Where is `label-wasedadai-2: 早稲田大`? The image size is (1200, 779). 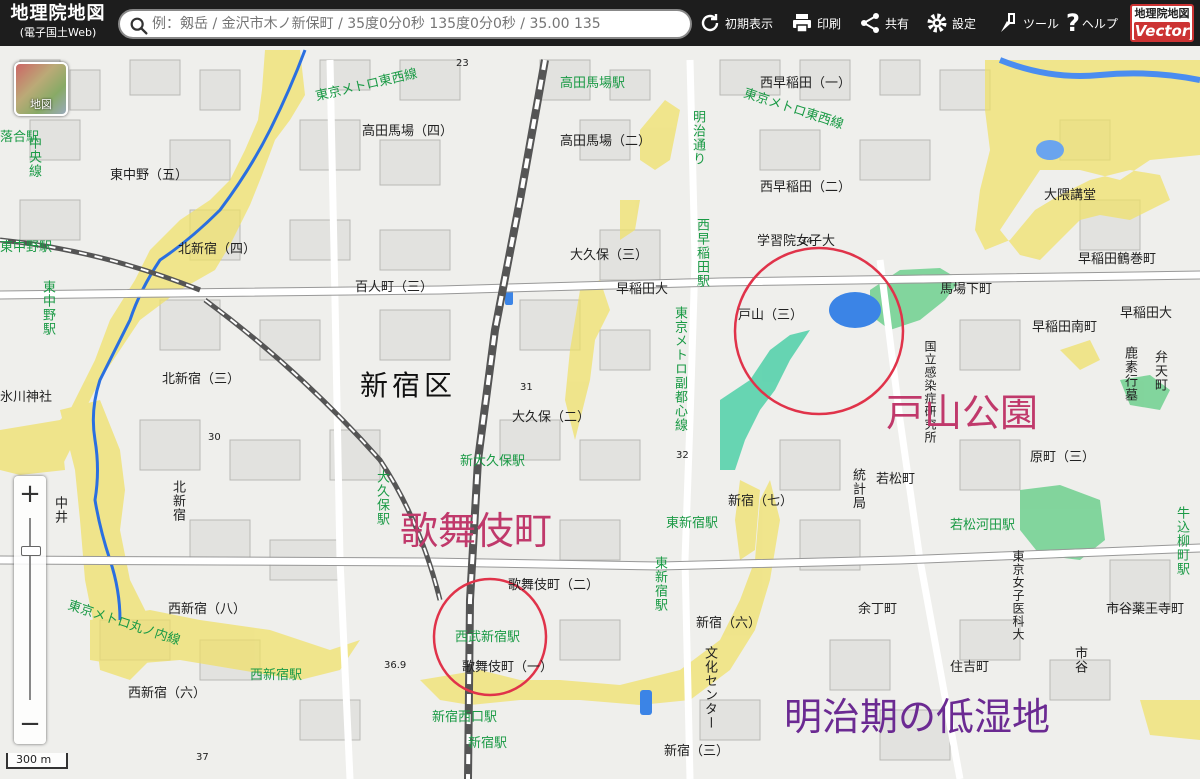 label-wasedadai-2: 早稲田大 is located at coordinates (1146, 313).